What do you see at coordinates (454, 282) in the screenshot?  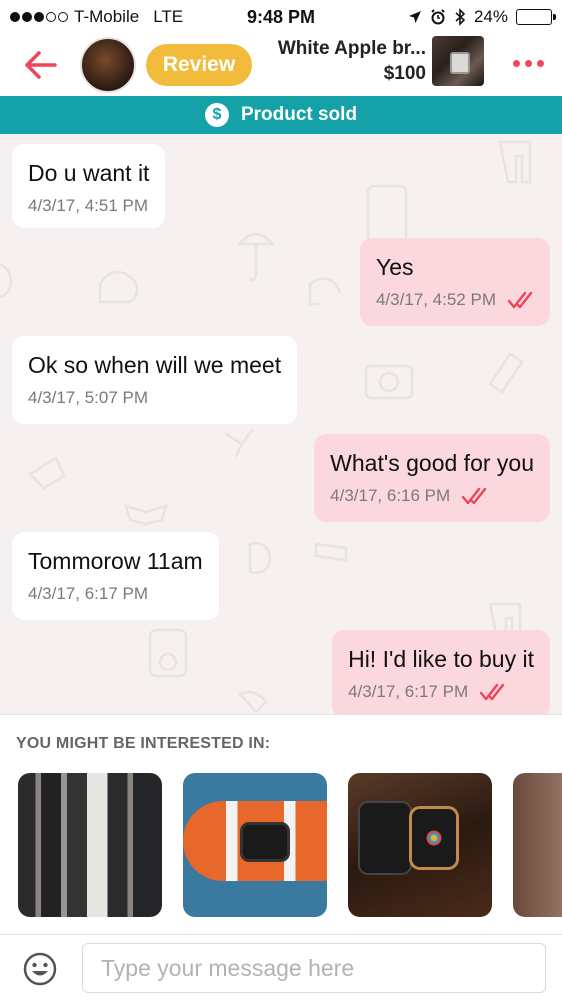 I see `message-bubble-out: Yes 4/3/17, 4:52 PM` at bounding box center [454, 282].